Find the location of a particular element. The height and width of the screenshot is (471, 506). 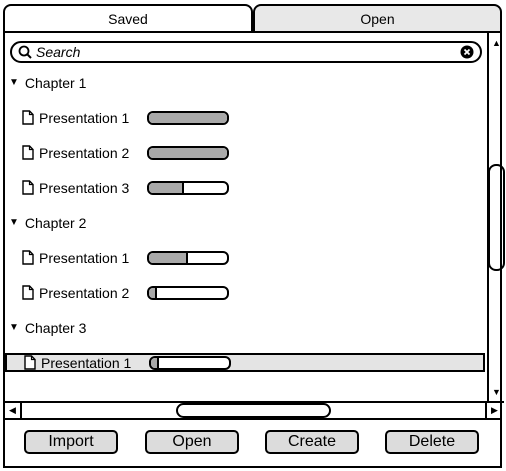

search-input is located at coordinates (248, 52).